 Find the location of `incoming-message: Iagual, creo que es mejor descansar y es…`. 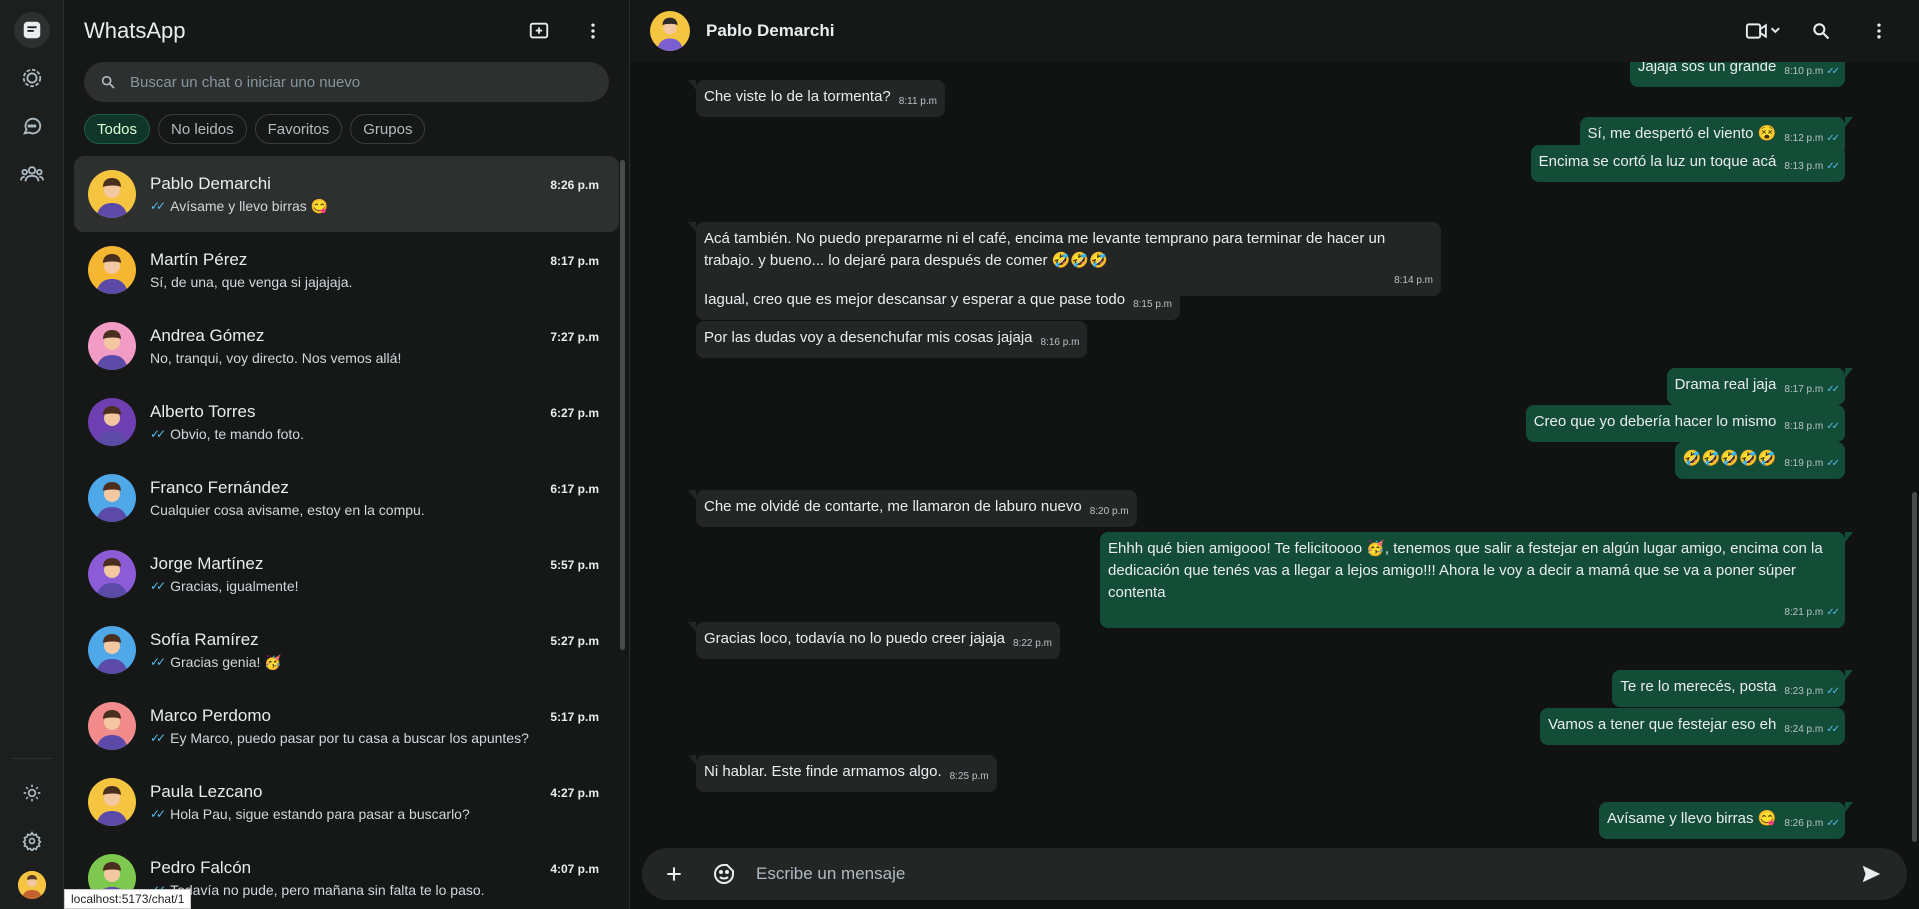

incoming-message: Iagual, creo que es mejor descansar y es… is located at coordinates (938, 301).